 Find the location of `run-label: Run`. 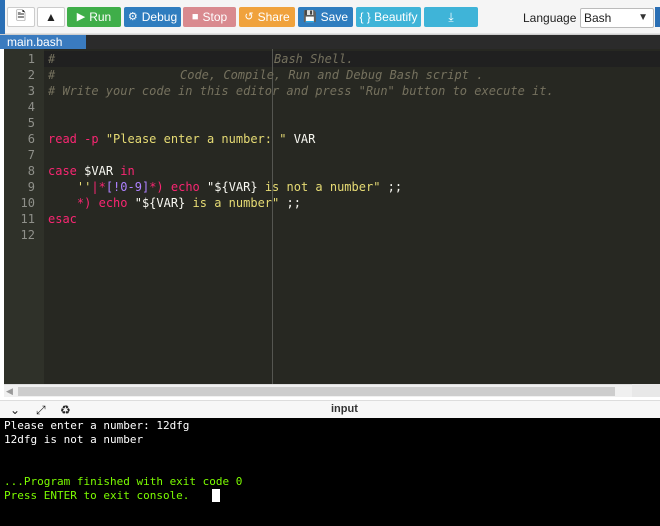

run-label: Run is located at coordinates (100, 17).